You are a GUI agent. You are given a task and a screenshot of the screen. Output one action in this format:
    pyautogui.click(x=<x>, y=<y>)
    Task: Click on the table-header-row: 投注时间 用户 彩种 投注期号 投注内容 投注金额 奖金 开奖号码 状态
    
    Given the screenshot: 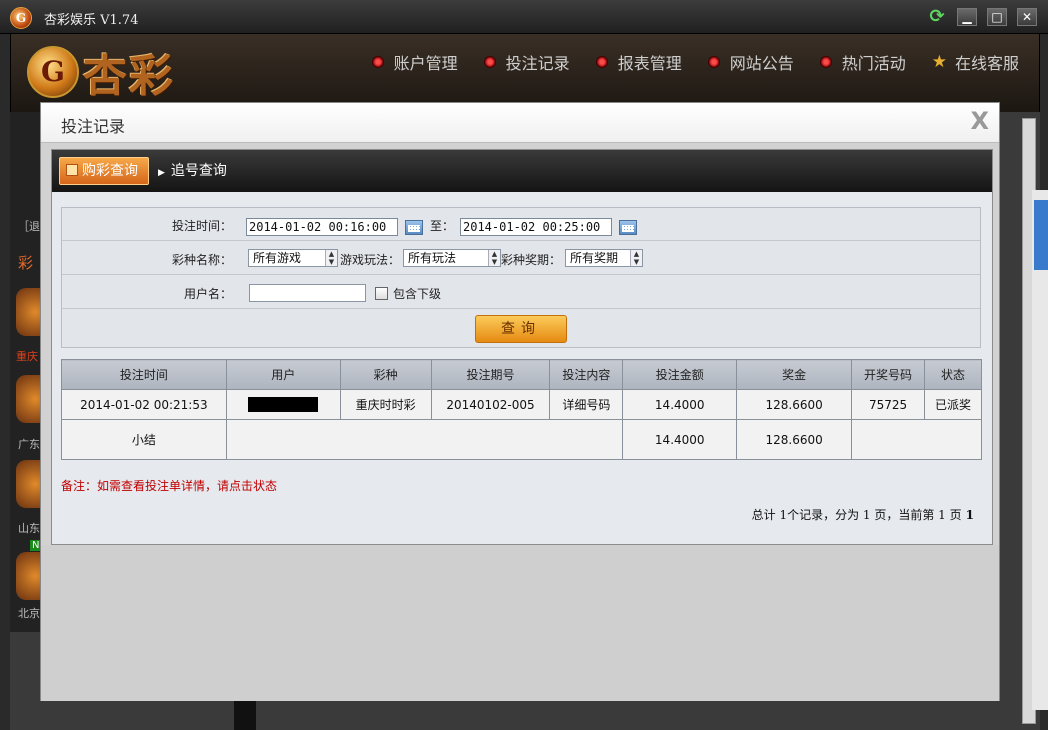 What is the action you would take?
    pyautogui.click(x=521, y=374)
    